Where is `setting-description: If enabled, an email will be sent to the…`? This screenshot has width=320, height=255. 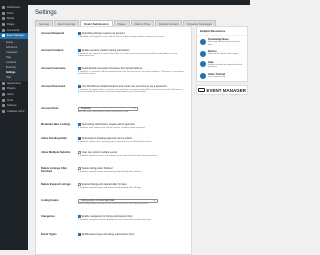
setting-description: If enabled, an email will be sent to the… is located at coordinates (131, 91).